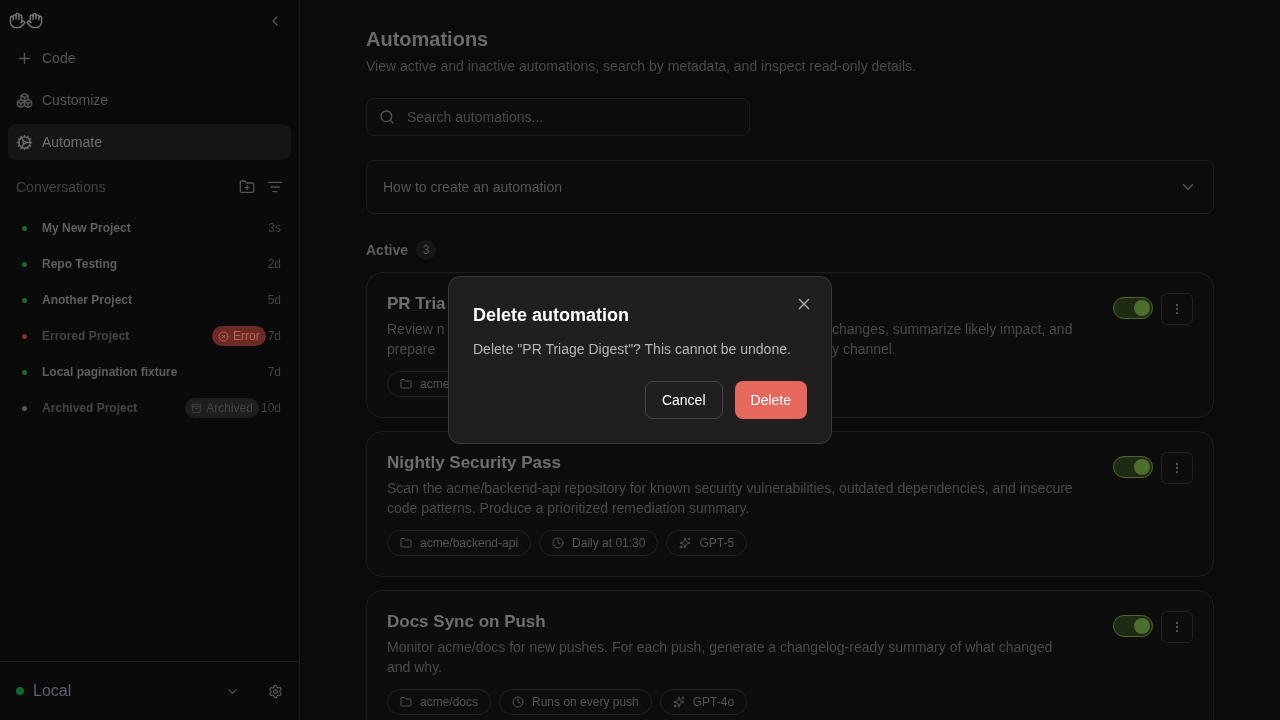 The height and width of the screenshot is (720, 1280). What do you see at coordinates (641, 66) in the screenshot?
I see `page-subtitle: View active and inactive automations, search by metadata, and inspect read-only details.` at bounding box center [641, 66].